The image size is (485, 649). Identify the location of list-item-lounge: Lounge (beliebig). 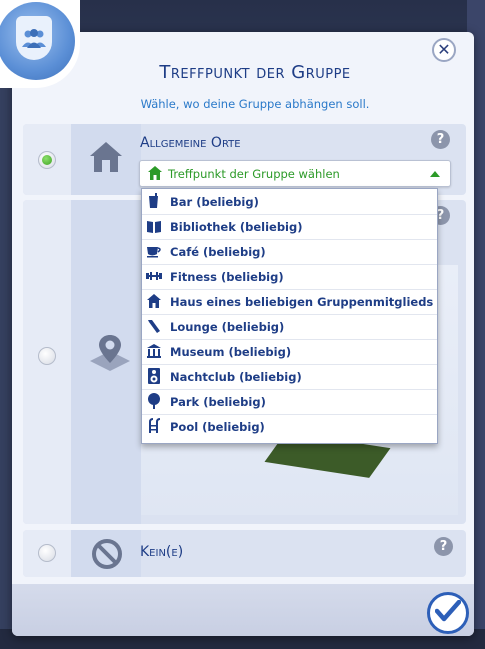
(289, 327).